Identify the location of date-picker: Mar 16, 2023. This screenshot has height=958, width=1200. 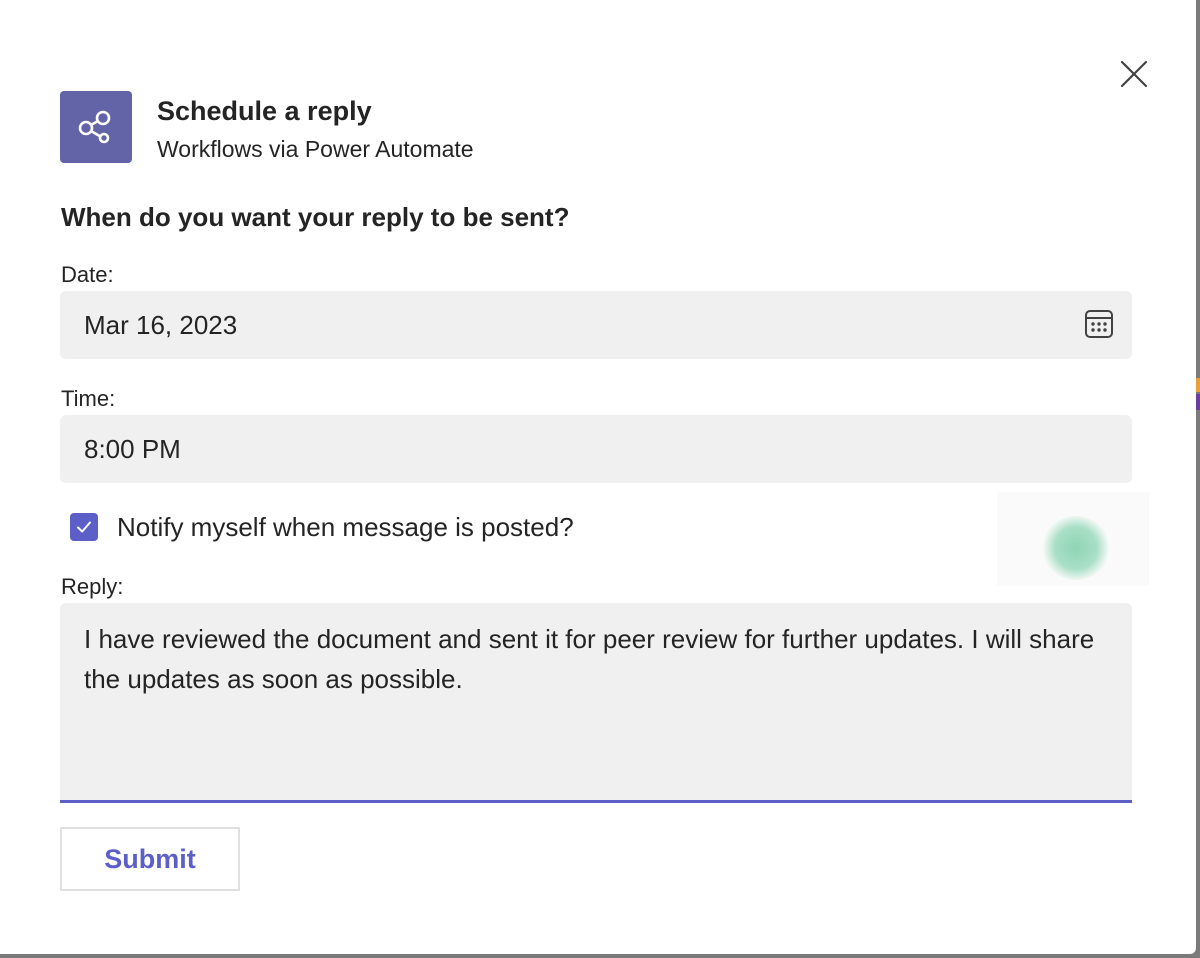
(596, 325).